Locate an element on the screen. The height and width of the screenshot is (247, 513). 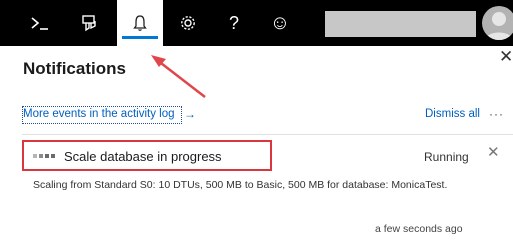
gear-icon is located at coordinates (188, 23).